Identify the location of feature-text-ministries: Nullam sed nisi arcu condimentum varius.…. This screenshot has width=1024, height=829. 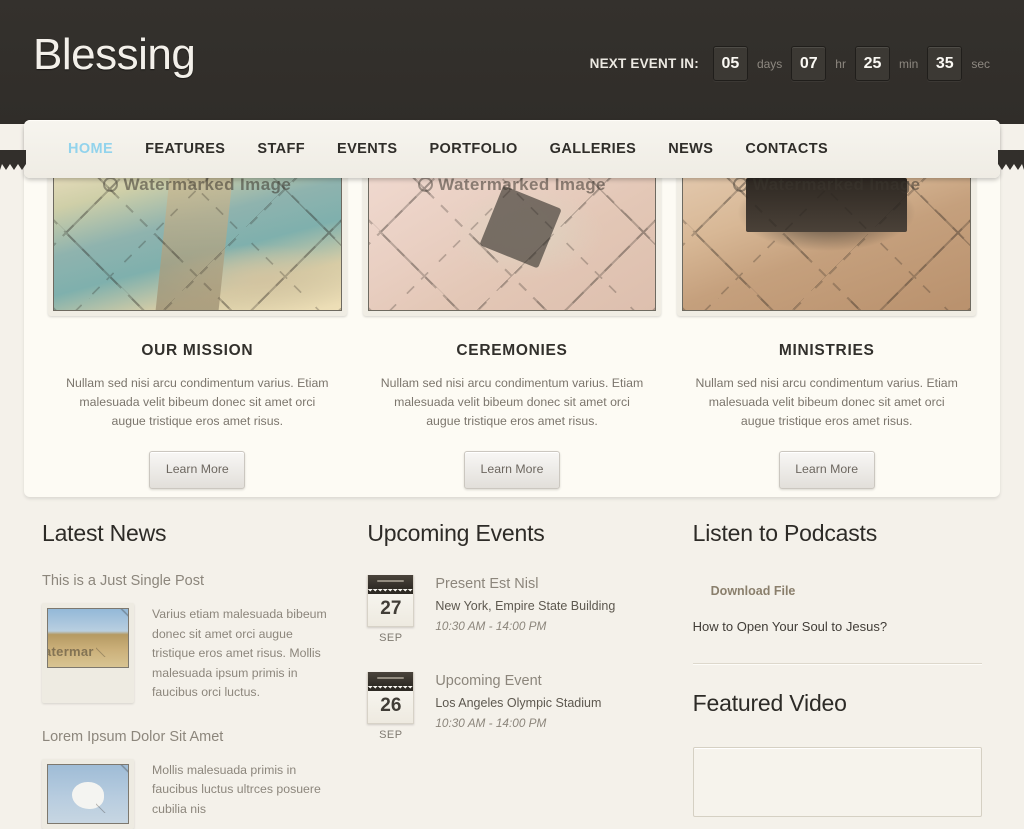
(826, 402).